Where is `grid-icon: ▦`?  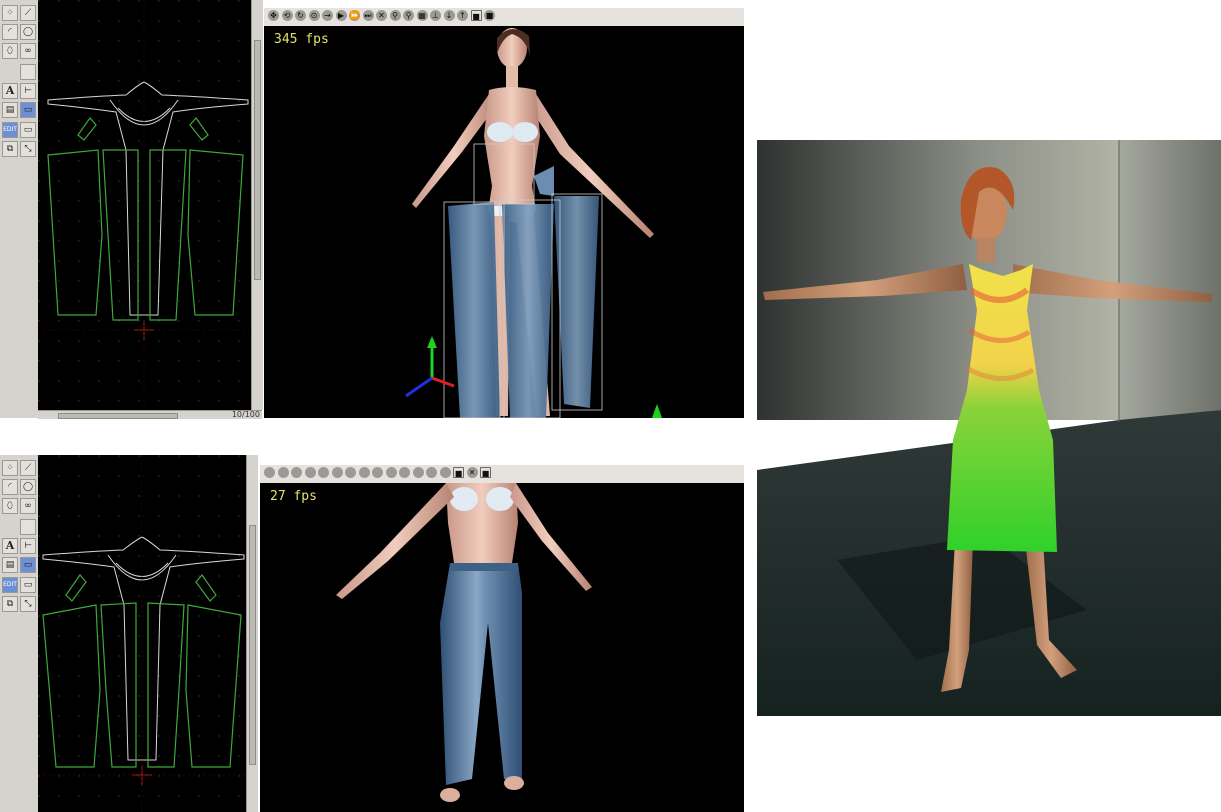 grid-icon: ▦ is located at coordinates (422, 15).